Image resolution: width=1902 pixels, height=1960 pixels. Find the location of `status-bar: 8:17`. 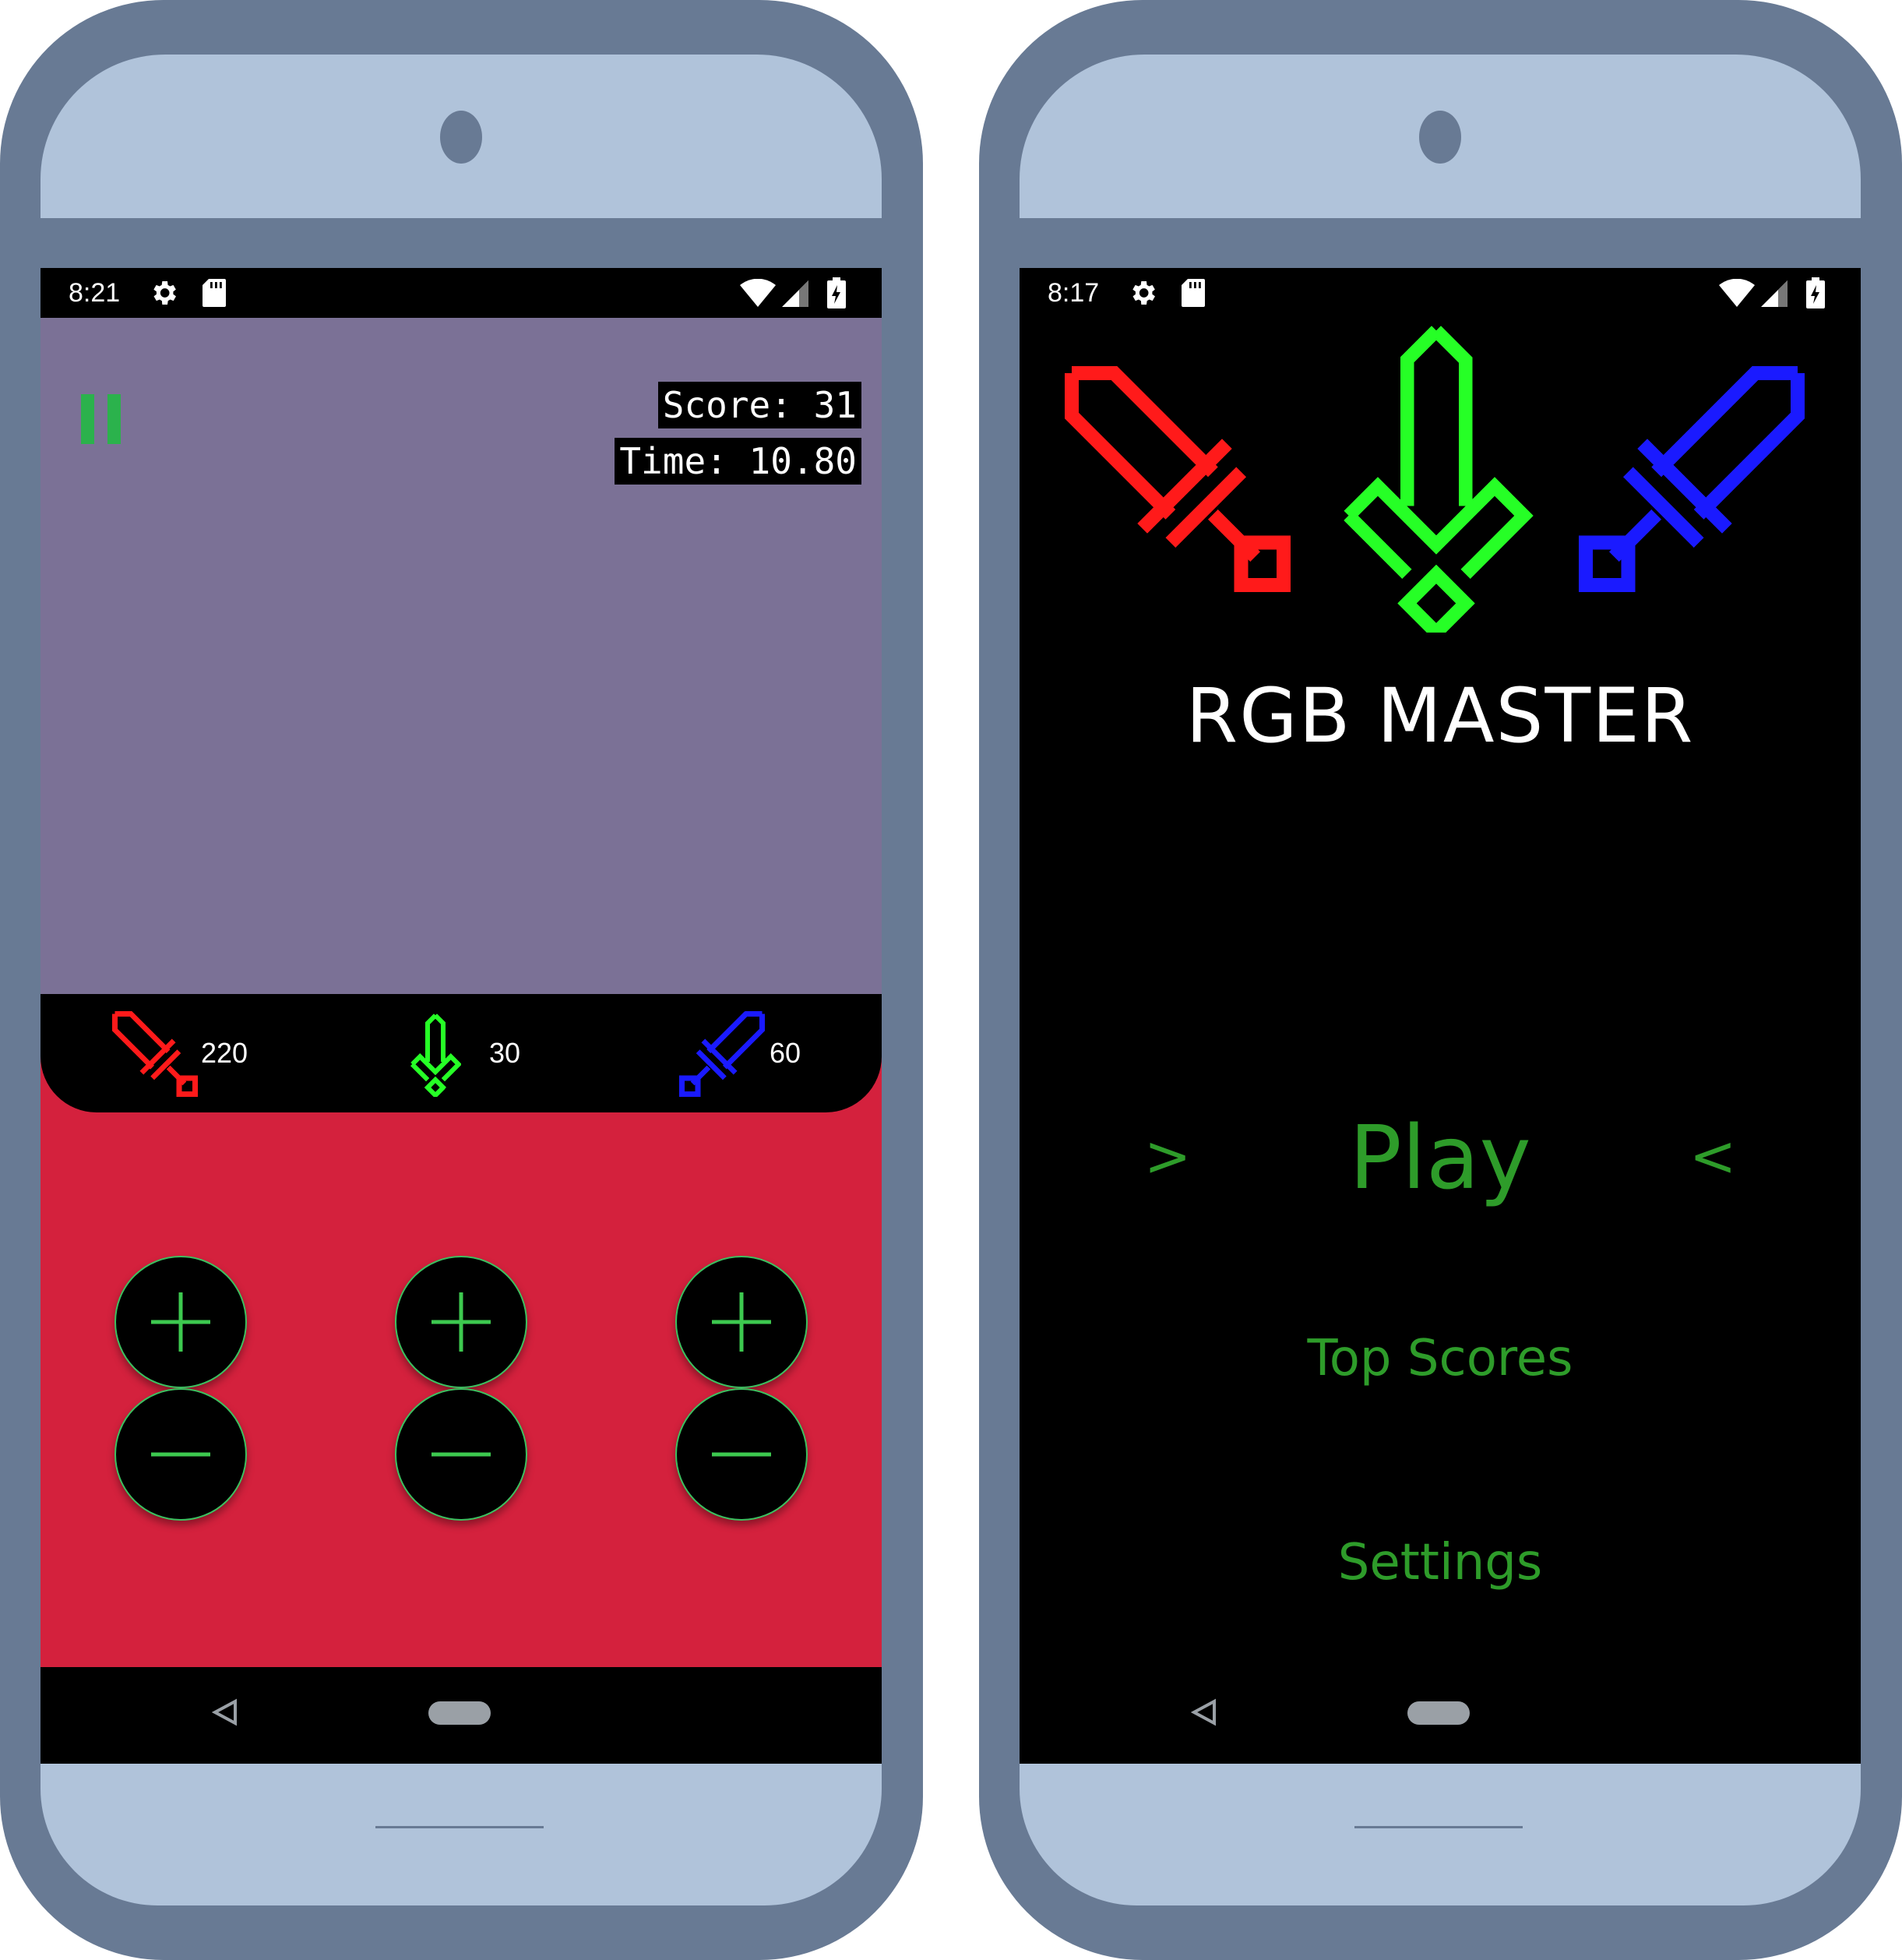

status-bar: 8:17 is located at coordinates (1440, 293).